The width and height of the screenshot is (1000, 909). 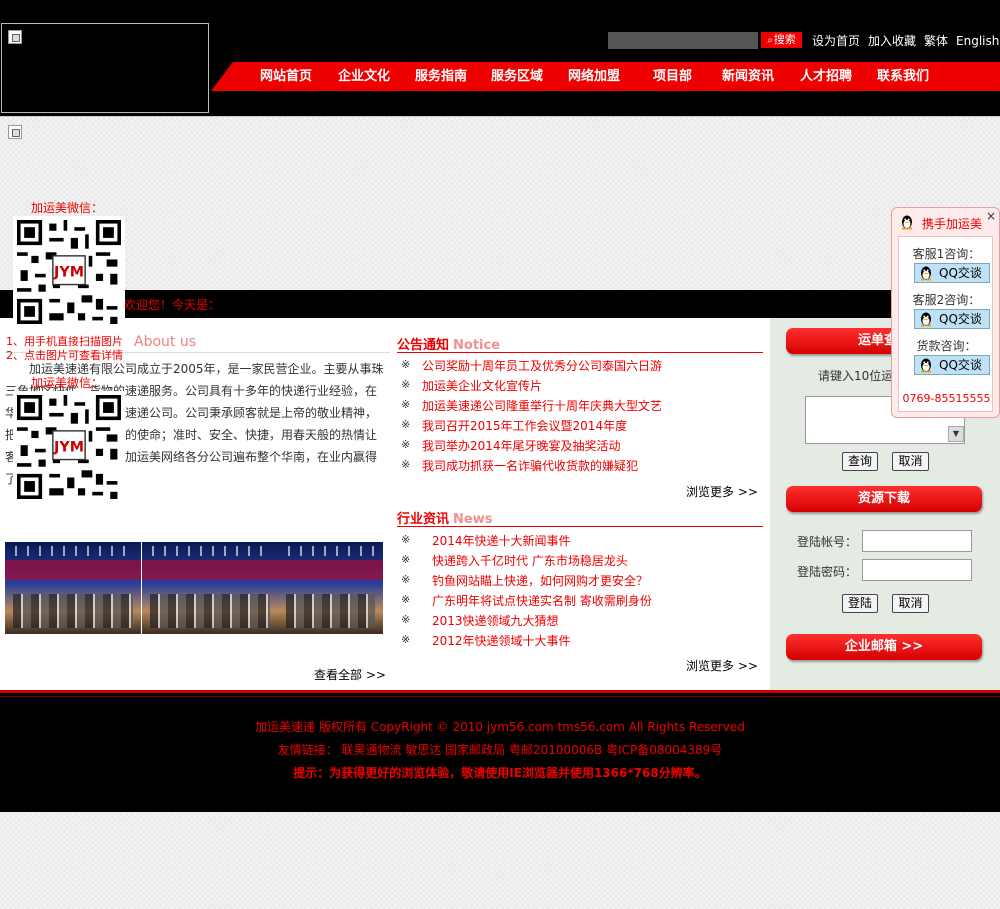 I want to click on login-button: 登陆, so click(x=860, y=603).